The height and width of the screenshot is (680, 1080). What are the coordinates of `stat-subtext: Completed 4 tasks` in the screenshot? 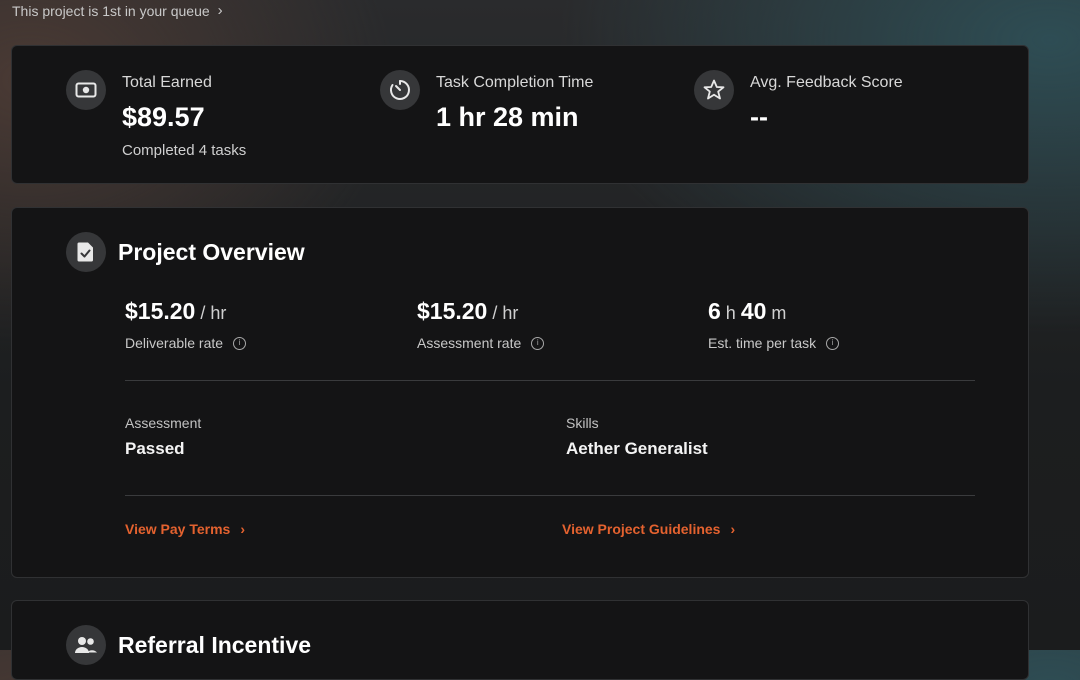 It's located at (184, 150).